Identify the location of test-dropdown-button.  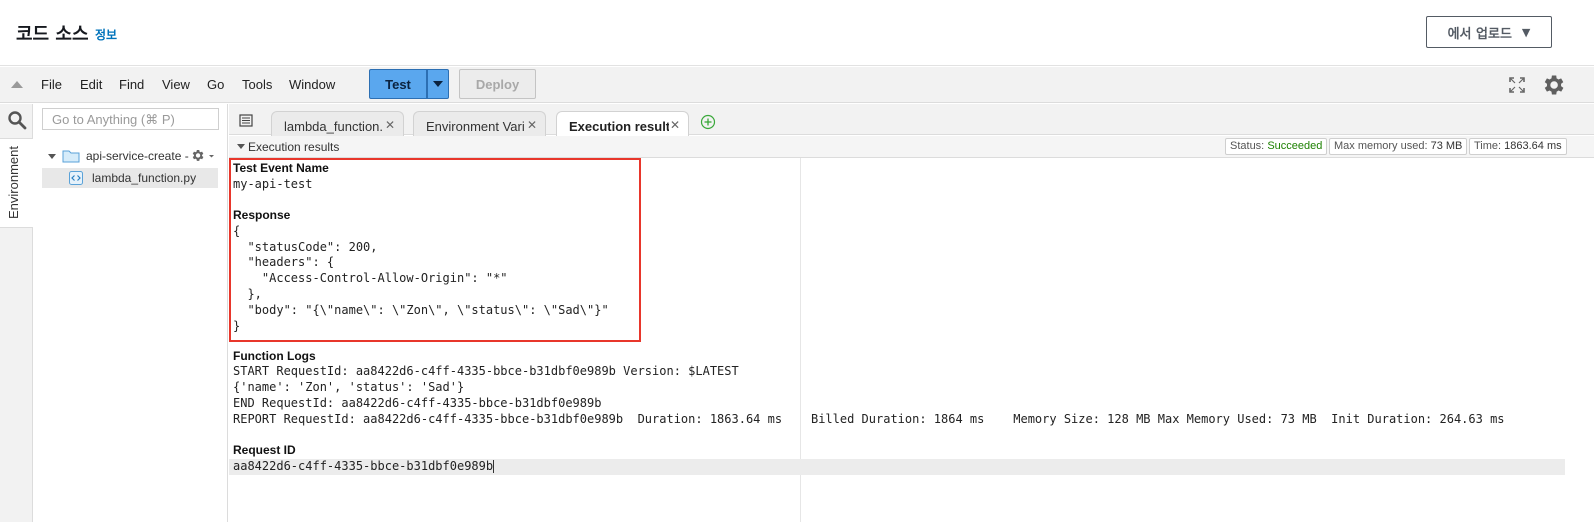
(438, 84).